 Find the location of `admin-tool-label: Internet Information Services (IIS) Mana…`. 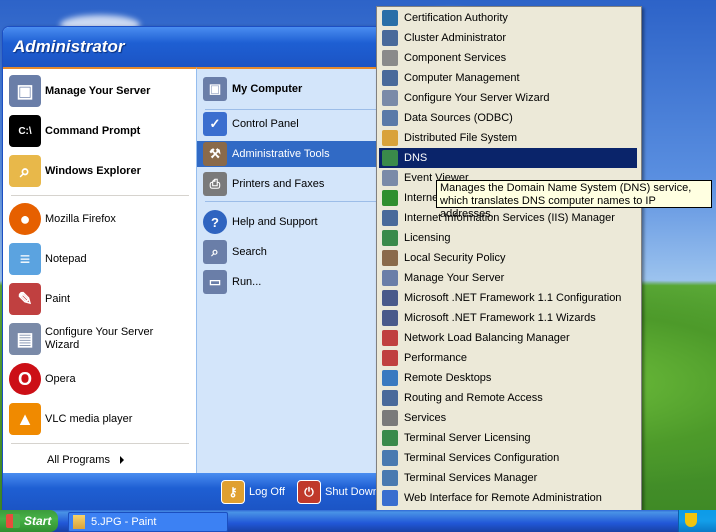

admin-tool-label: Internet Information Services (IIS) Mana… is located at coordinates (509, 218).